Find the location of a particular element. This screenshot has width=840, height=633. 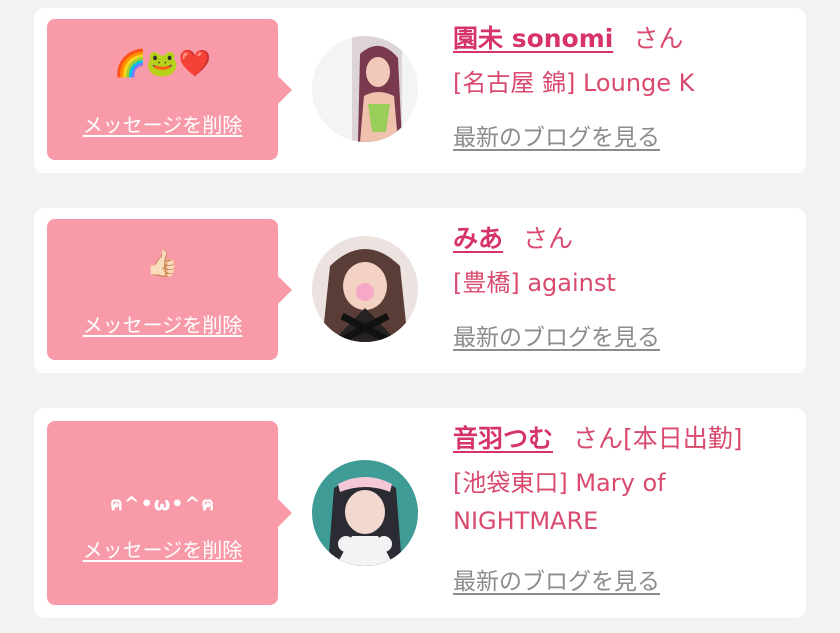

message-bubble: 👍🏻 メッセージを削除 is located at coordinates (169, 289).